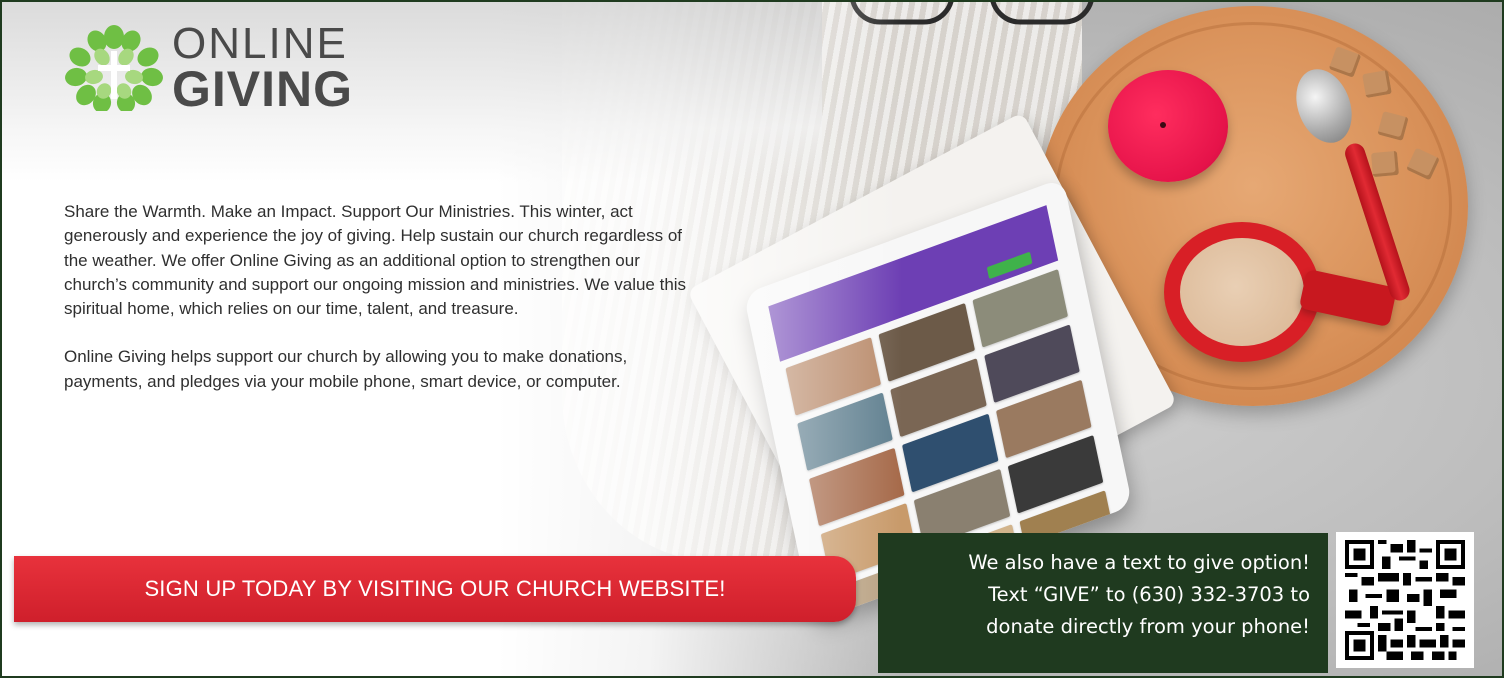 Image resolution: width=1504 pixels, height=678 pixels. What do you see at coordinates (1242, 292) in the screenshot?
I see `coffee-cup` at bounding box center [1242, 292].